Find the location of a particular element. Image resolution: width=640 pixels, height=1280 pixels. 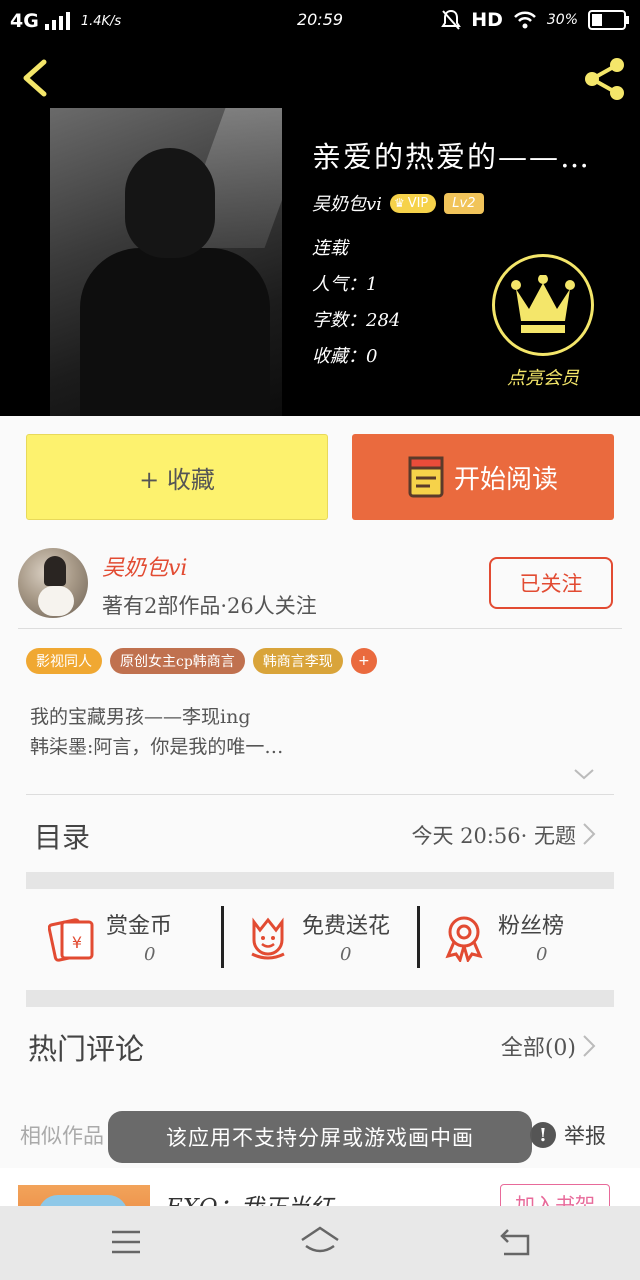

book-author: 吴奶包vi is located at coordinates (347, 204).